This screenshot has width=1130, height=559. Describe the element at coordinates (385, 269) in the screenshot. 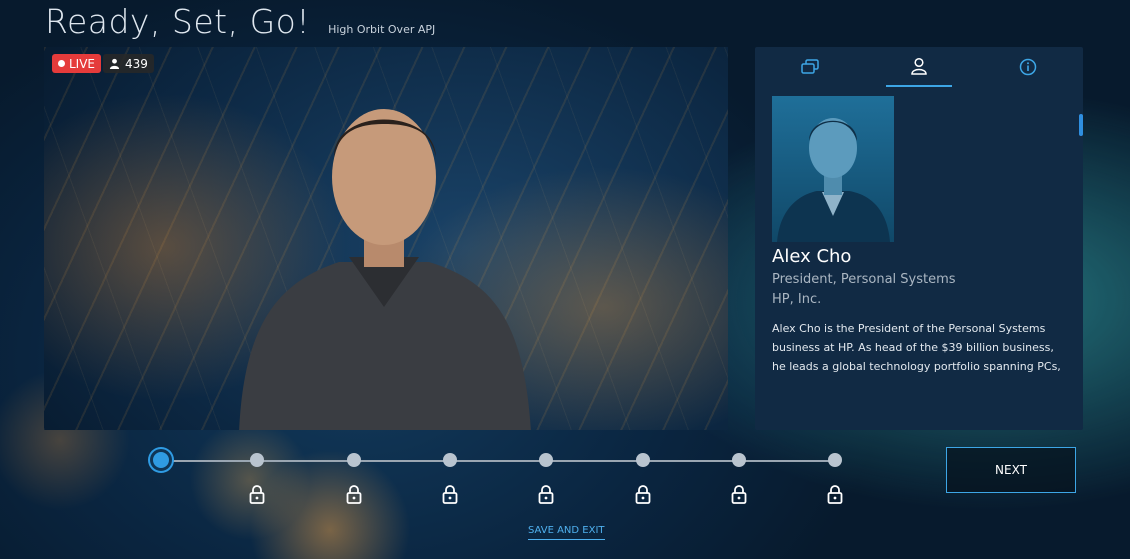

I see `presenter-video-frame` at that location.